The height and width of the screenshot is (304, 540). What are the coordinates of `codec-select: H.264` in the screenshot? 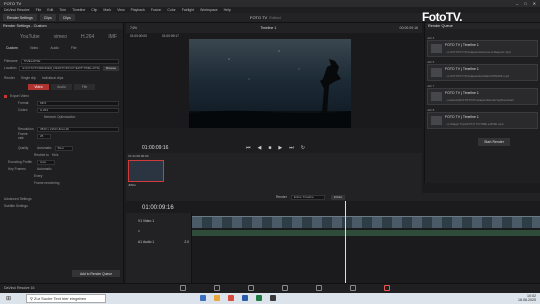 It's located at (78, 110).